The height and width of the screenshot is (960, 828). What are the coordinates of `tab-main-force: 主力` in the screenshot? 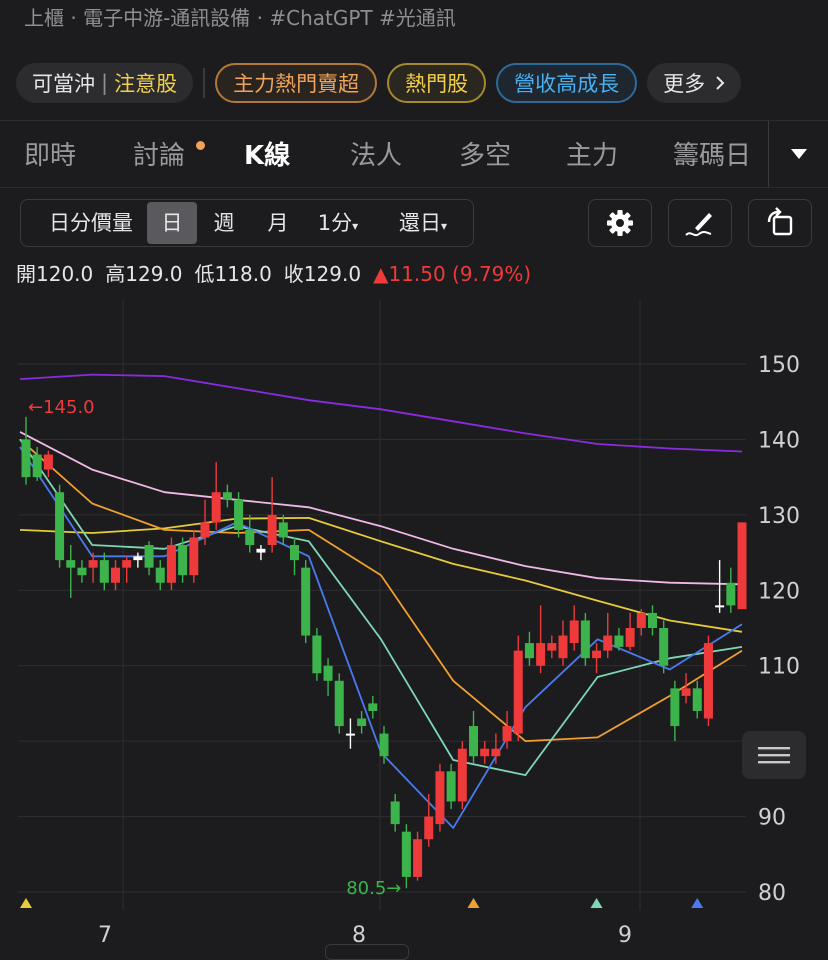 It's located at (592, 153).